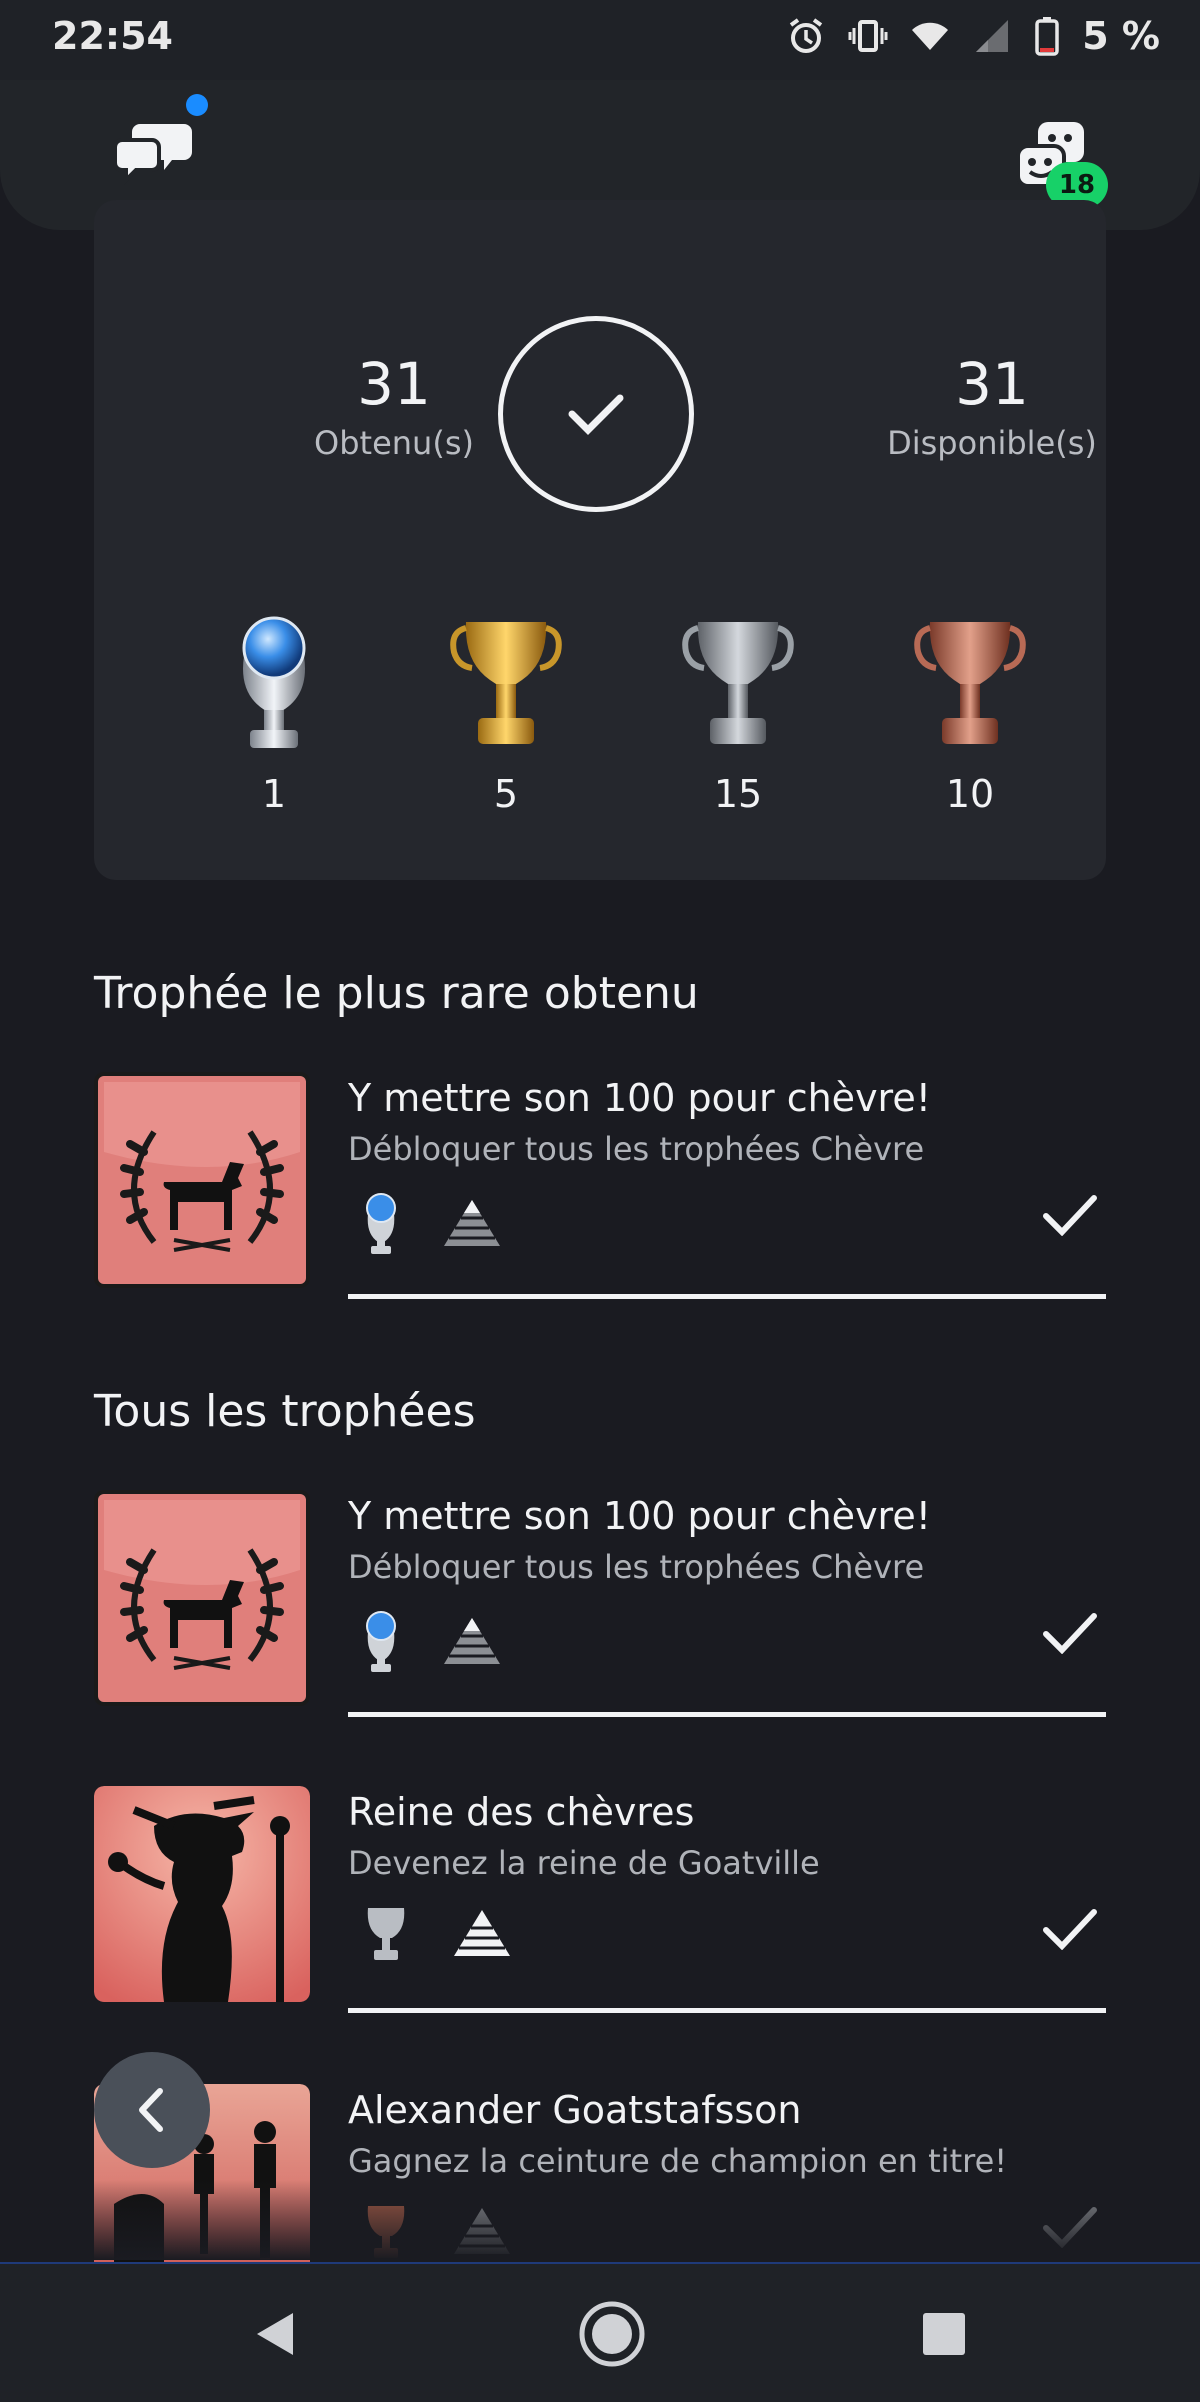 The width and height of the screenshot is (1200, 2402). Describe the element at coordinates (575, 2110) in the screenshot. I see `trophy-title: Alexander Goatstafsson` at that location.